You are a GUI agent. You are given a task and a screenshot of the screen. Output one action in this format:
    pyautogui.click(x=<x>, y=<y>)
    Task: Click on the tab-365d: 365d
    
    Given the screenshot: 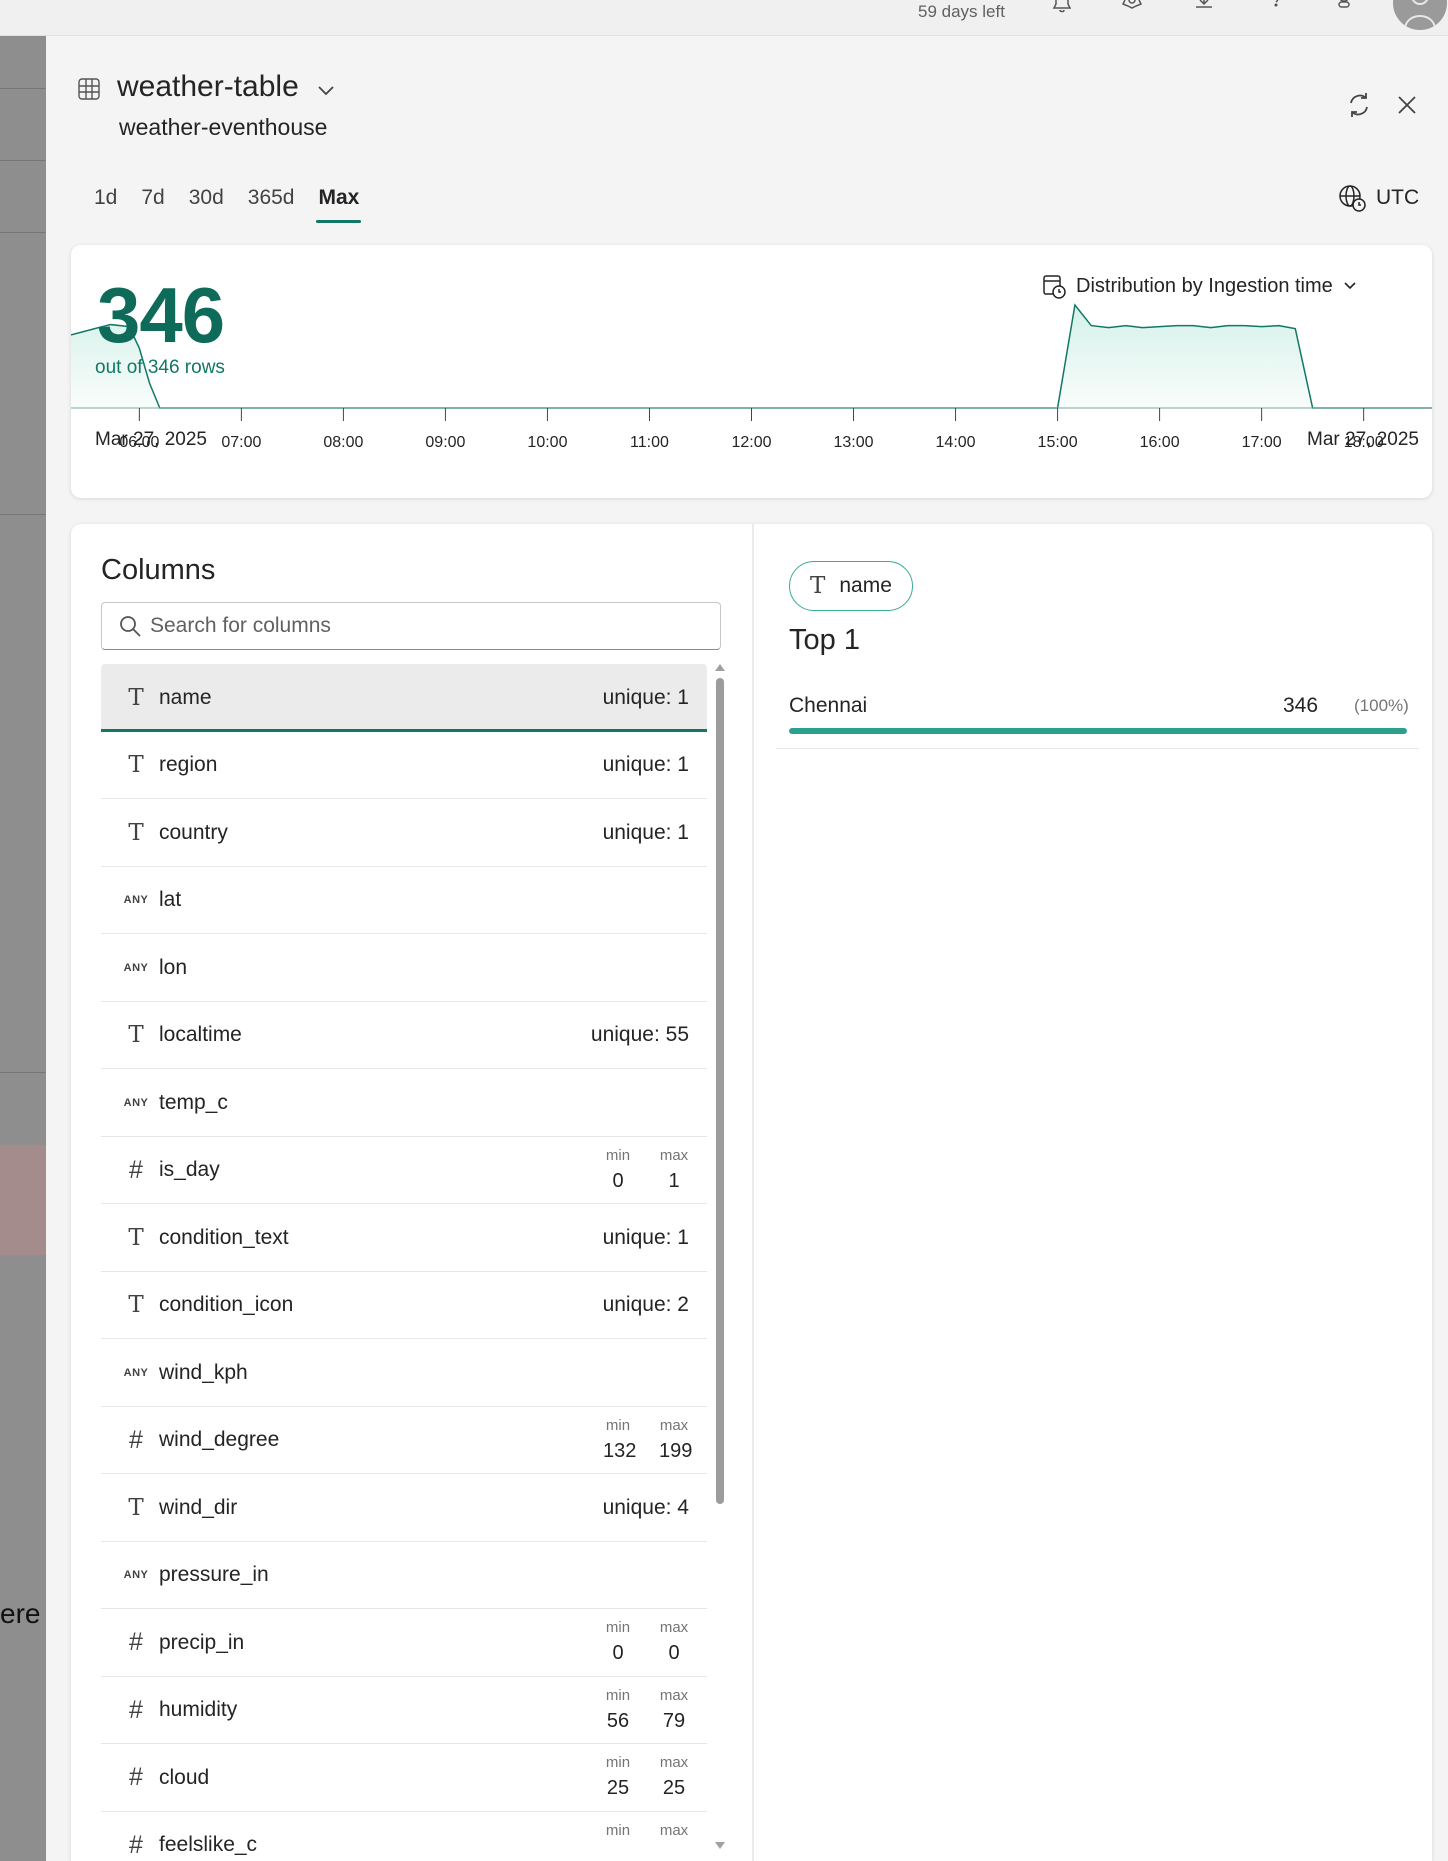 What is the action you would take?
    pyautogui.click(x=271, y=209)
    